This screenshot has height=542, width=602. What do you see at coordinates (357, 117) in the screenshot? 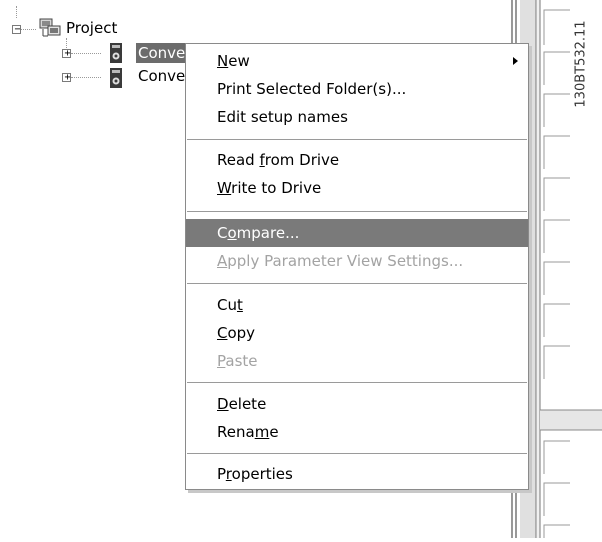
I see `menu-item-edit-setup-names: Edit setup names` at bounding box center [357, 117].